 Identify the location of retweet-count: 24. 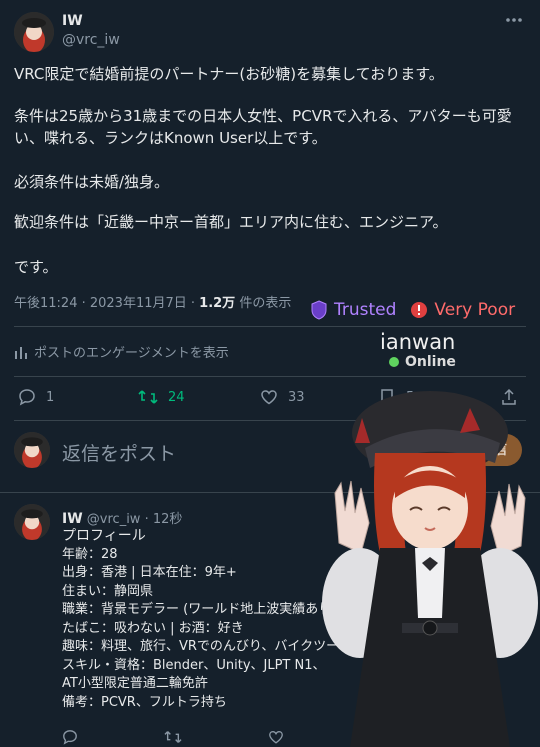
(176, 397).